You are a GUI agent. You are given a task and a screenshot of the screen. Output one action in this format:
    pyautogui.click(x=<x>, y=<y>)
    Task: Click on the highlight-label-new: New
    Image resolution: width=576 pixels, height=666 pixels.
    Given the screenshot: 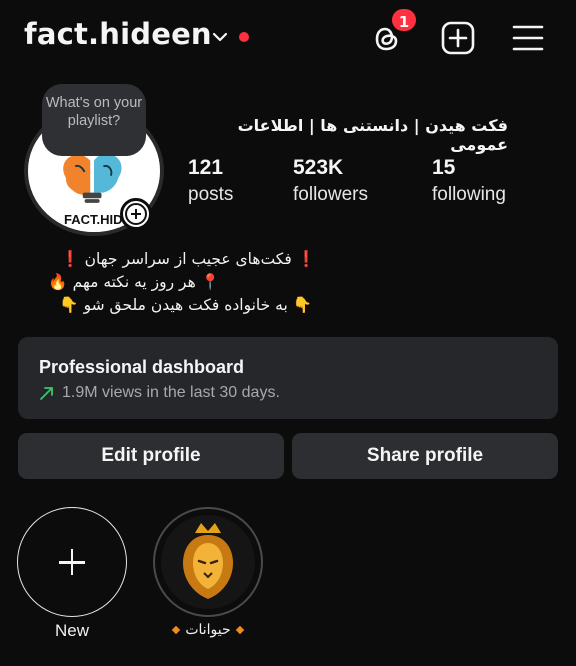 What is the action you would take?
    pyautogui.click(x=71, y=630)
    